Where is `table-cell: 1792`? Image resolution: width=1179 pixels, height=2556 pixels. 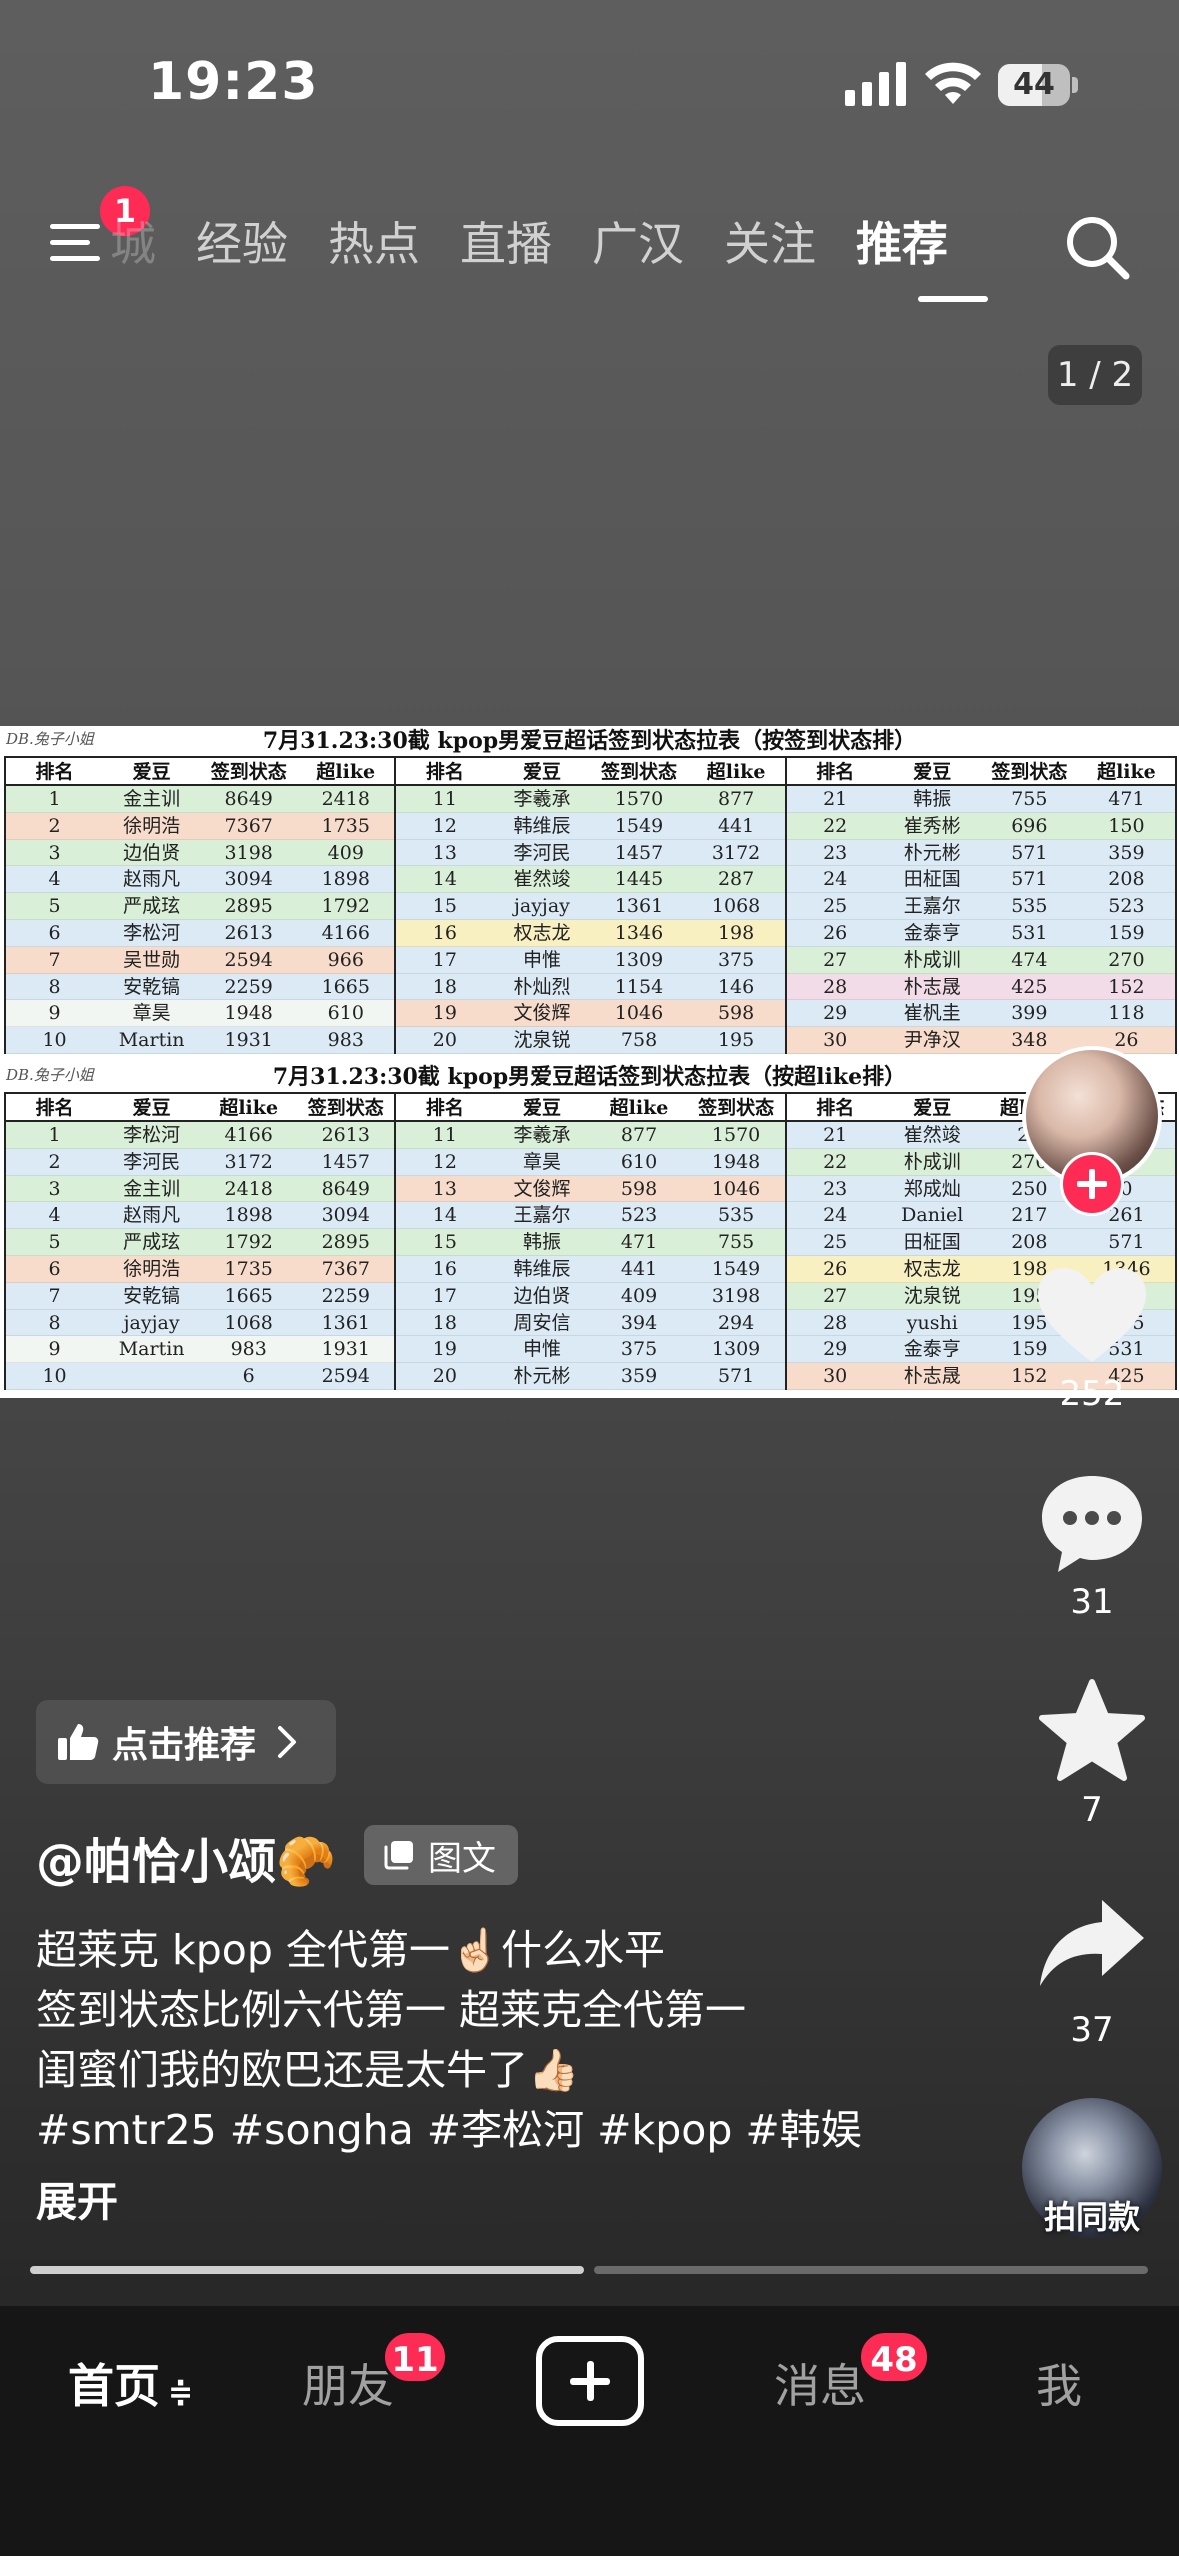 table-cell: 1792 is located at coordinates (345, 906).